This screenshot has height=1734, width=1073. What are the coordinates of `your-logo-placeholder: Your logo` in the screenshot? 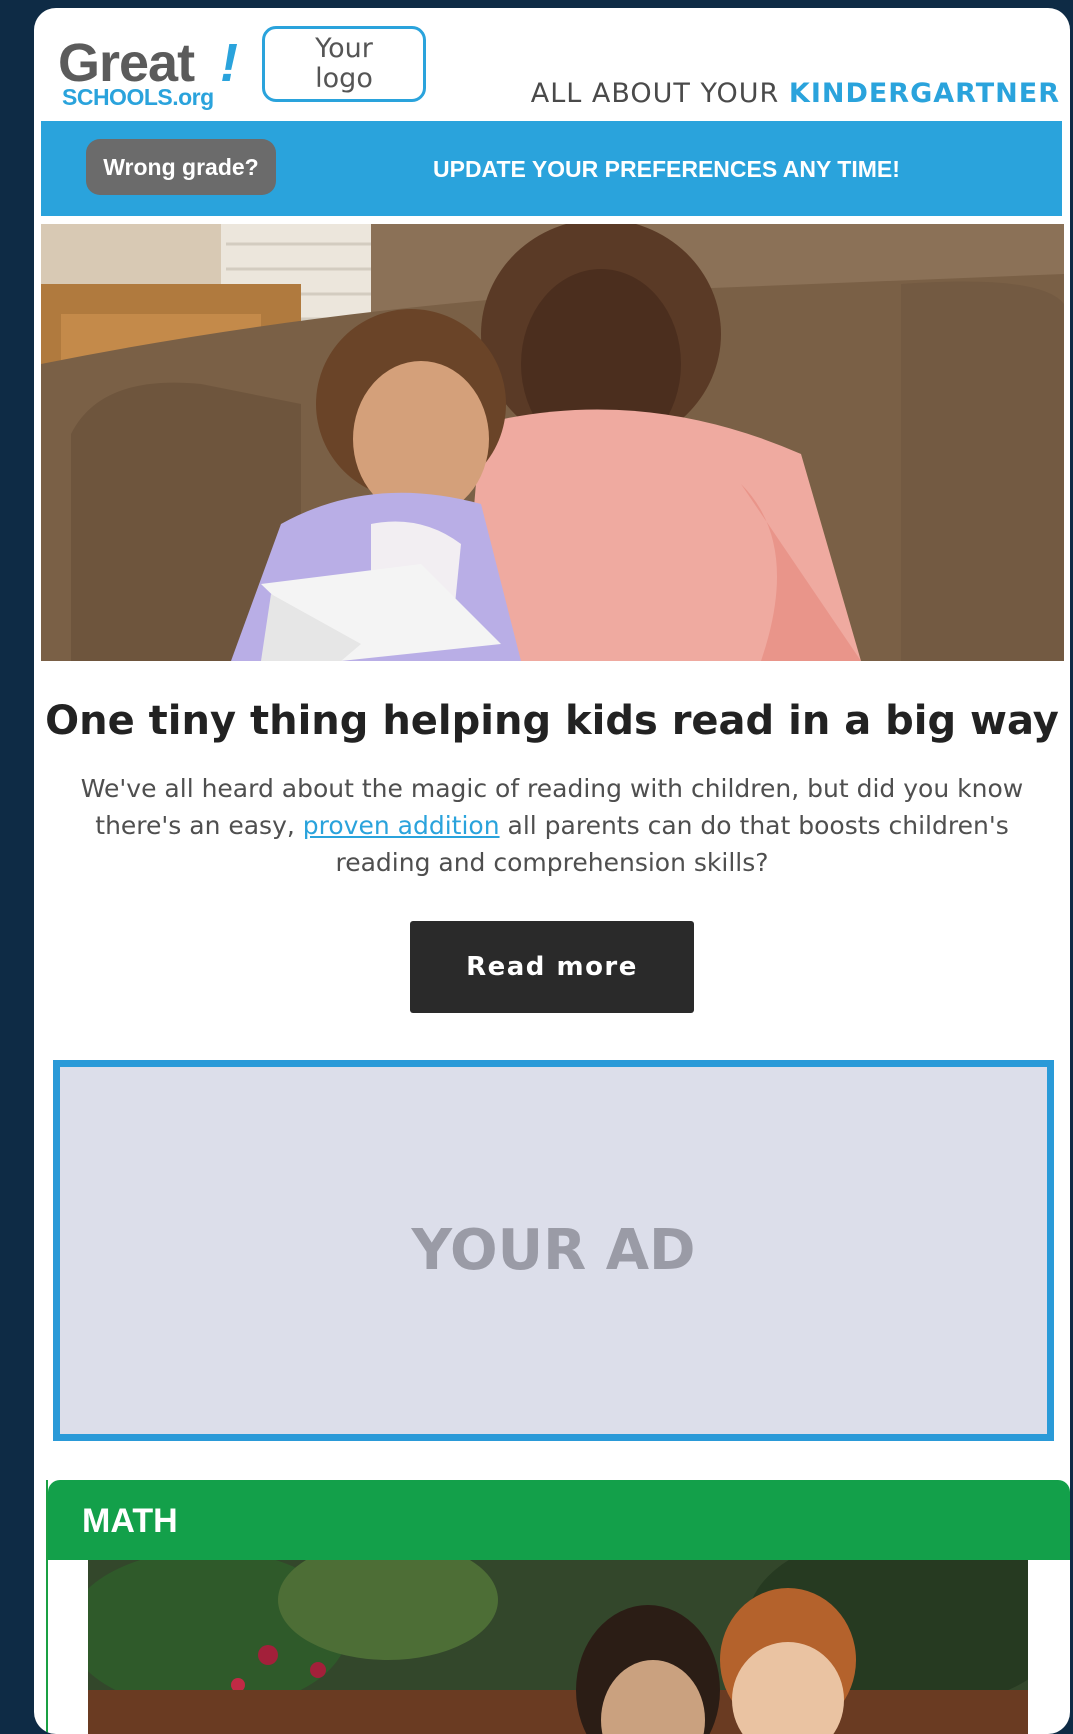 It's located at (344, 64).